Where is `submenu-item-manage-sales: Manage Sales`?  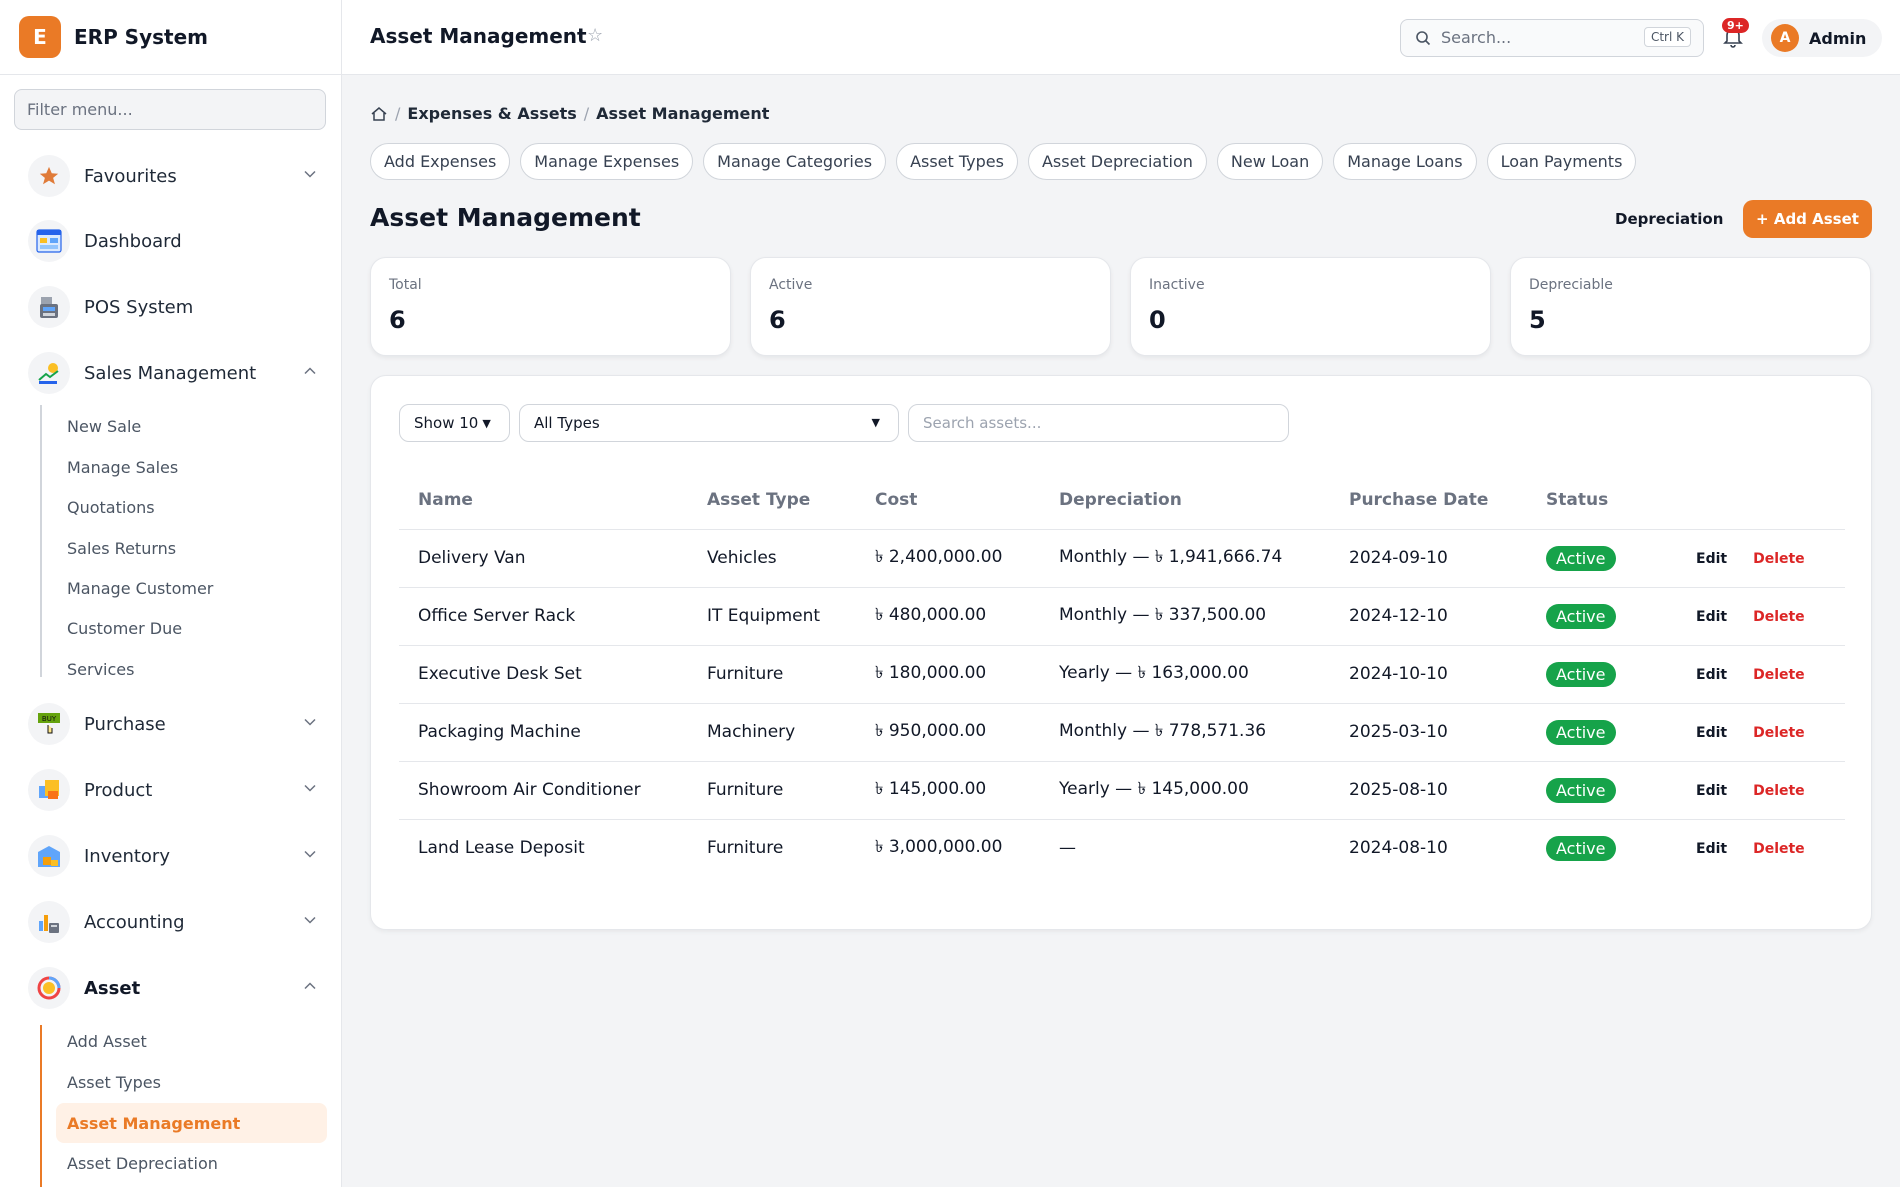
submenu-item-manage-sales: Manage Sales is located at coordinates (183, 467).